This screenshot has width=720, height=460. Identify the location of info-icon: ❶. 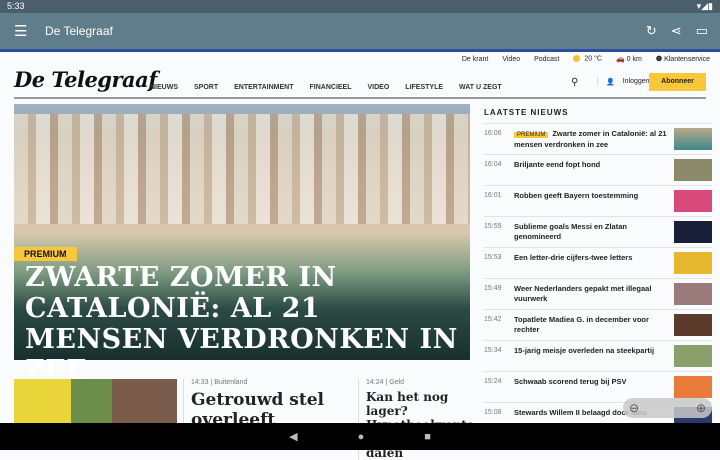
(660, 59).